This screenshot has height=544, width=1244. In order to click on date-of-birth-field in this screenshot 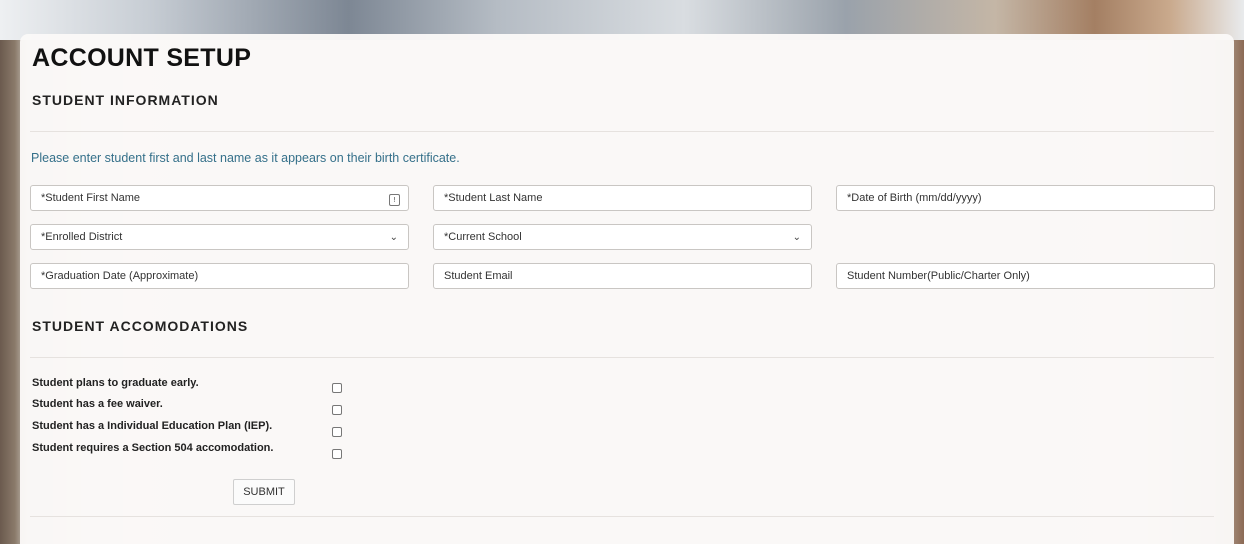, I will do `click(1025, 198)`.